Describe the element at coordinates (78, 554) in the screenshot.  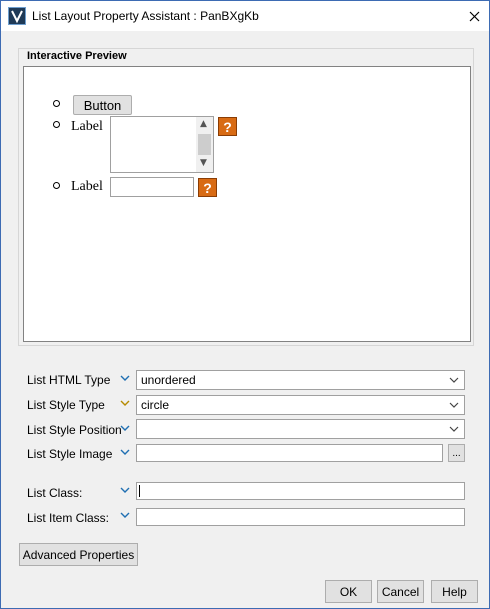
I see `advanced-properties-button: Advanced Properties` at that location.